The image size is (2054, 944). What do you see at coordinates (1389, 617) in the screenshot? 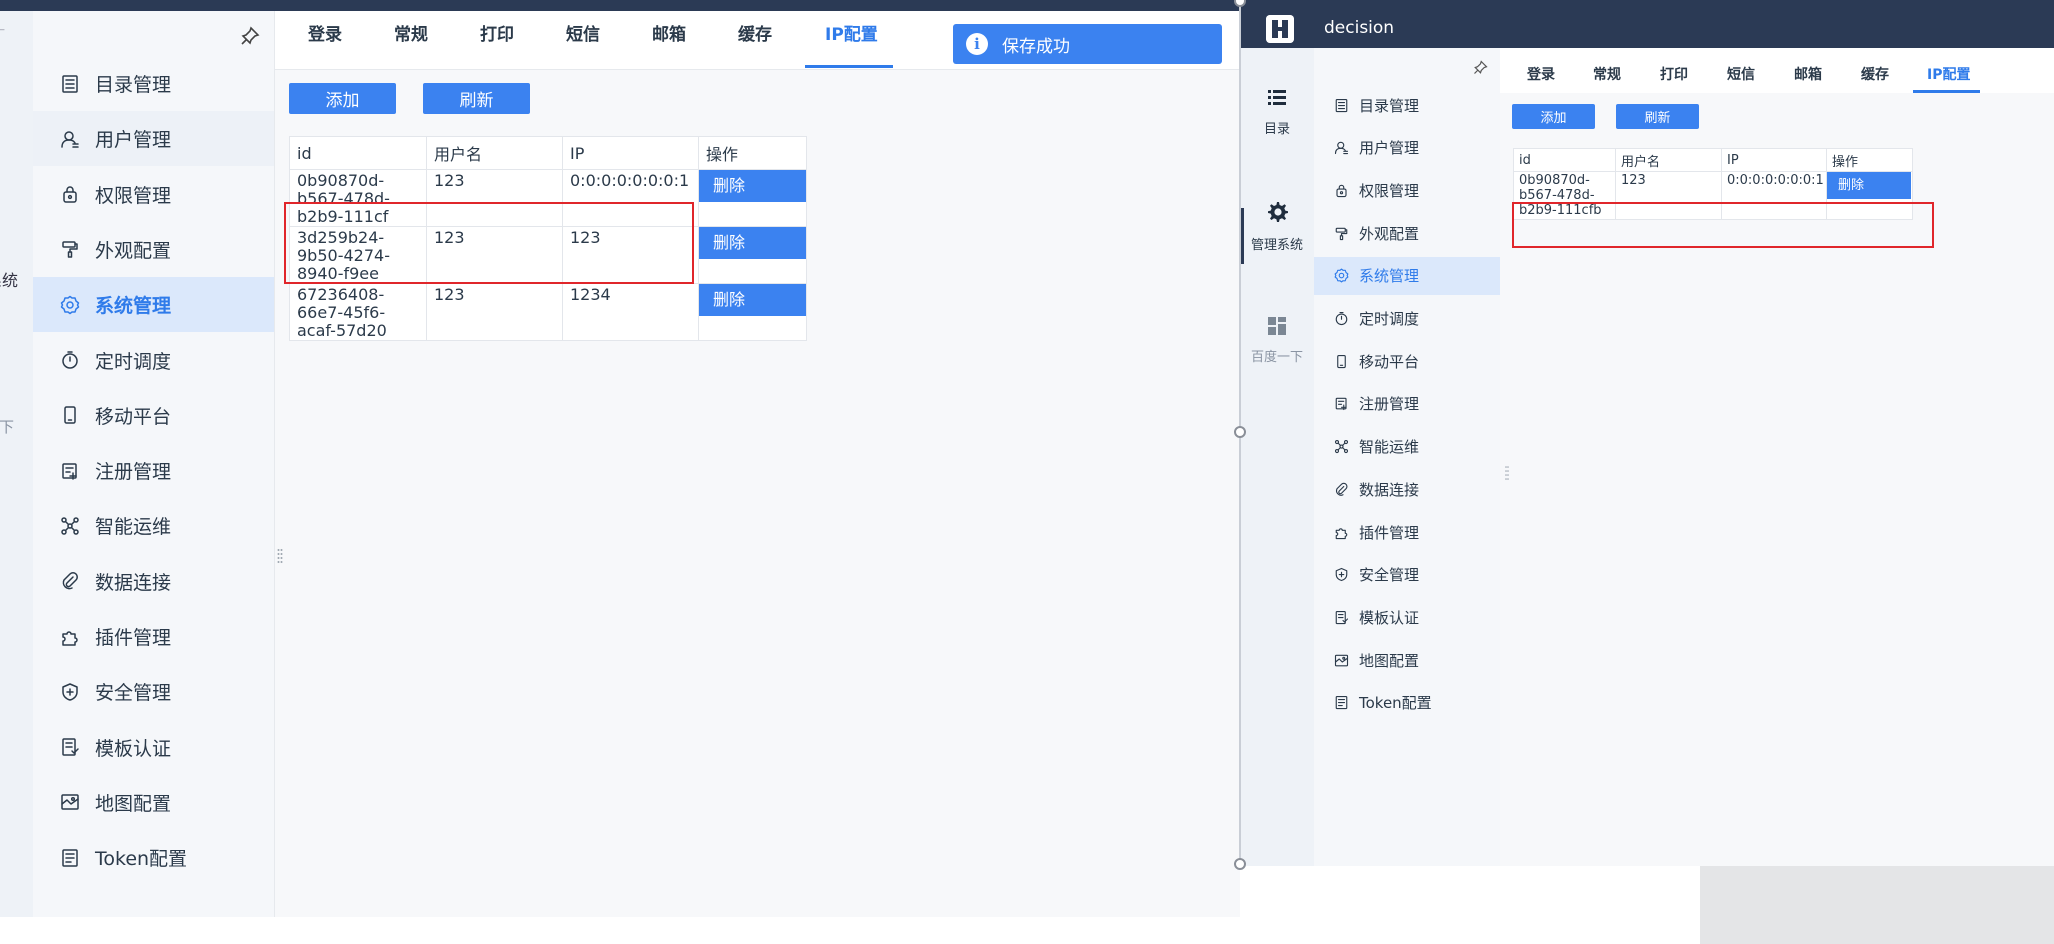
I see `sidebar-item-label: 模板认证` at bounding box center [1389, 617].